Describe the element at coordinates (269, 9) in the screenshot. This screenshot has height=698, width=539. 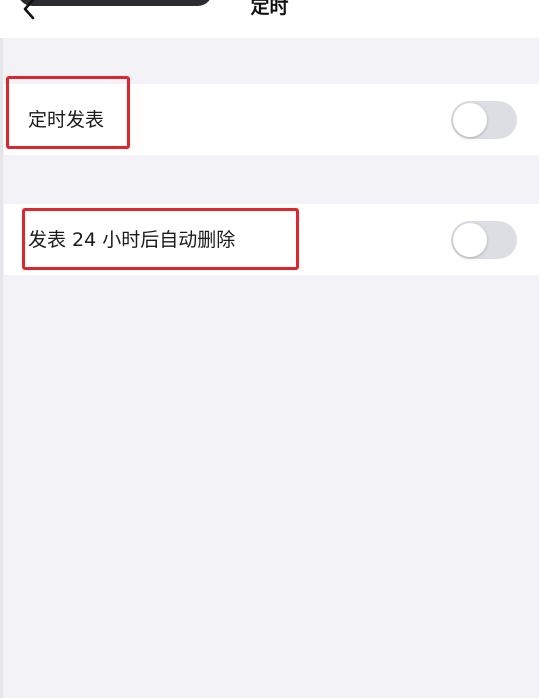
I see `page-title: 定时` at that location.